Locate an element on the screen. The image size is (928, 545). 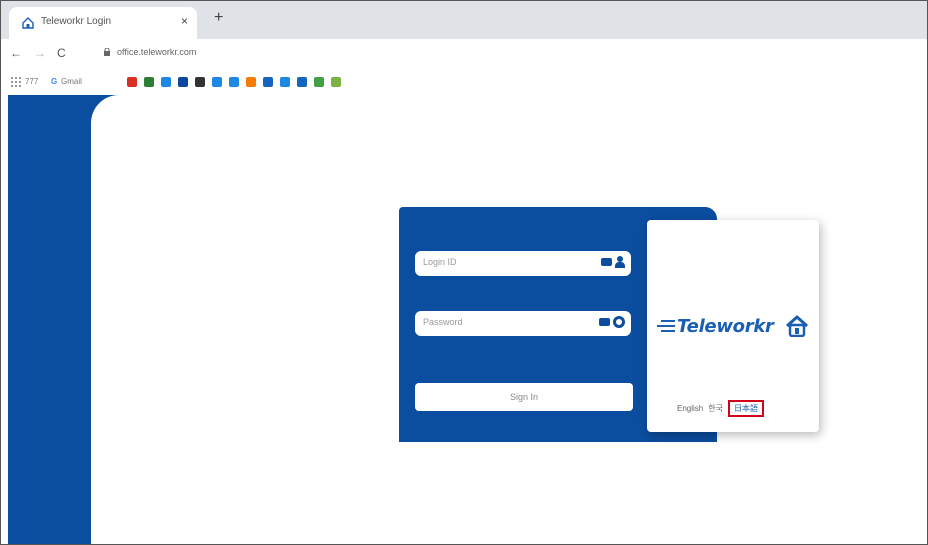
house-logo-icon is located at coordinates (797, 326).